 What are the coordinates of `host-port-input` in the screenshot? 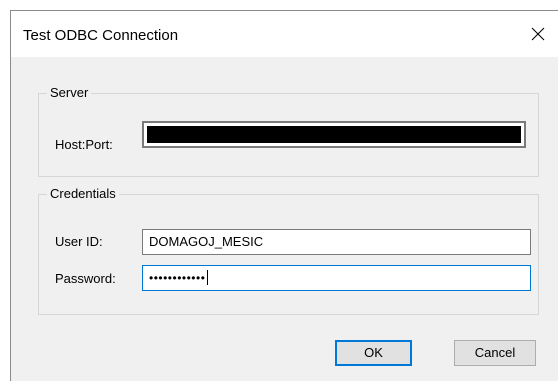 It's located at (334, 134).